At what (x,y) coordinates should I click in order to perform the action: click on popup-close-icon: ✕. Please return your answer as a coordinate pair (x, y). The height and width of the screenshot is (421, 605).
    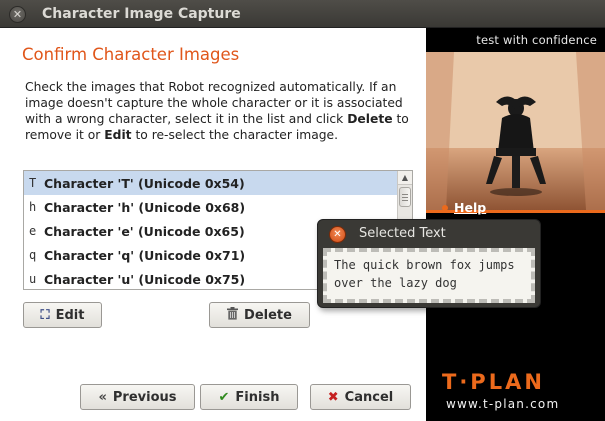
    Looking at the image, I should click on (337, 234).